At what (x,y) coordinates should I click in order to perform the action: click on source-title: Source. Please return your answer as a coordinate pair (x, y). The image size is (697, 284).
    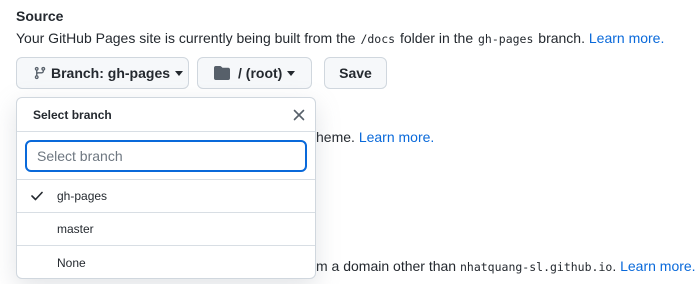
    Looking at the image, I should click on (40, 16).